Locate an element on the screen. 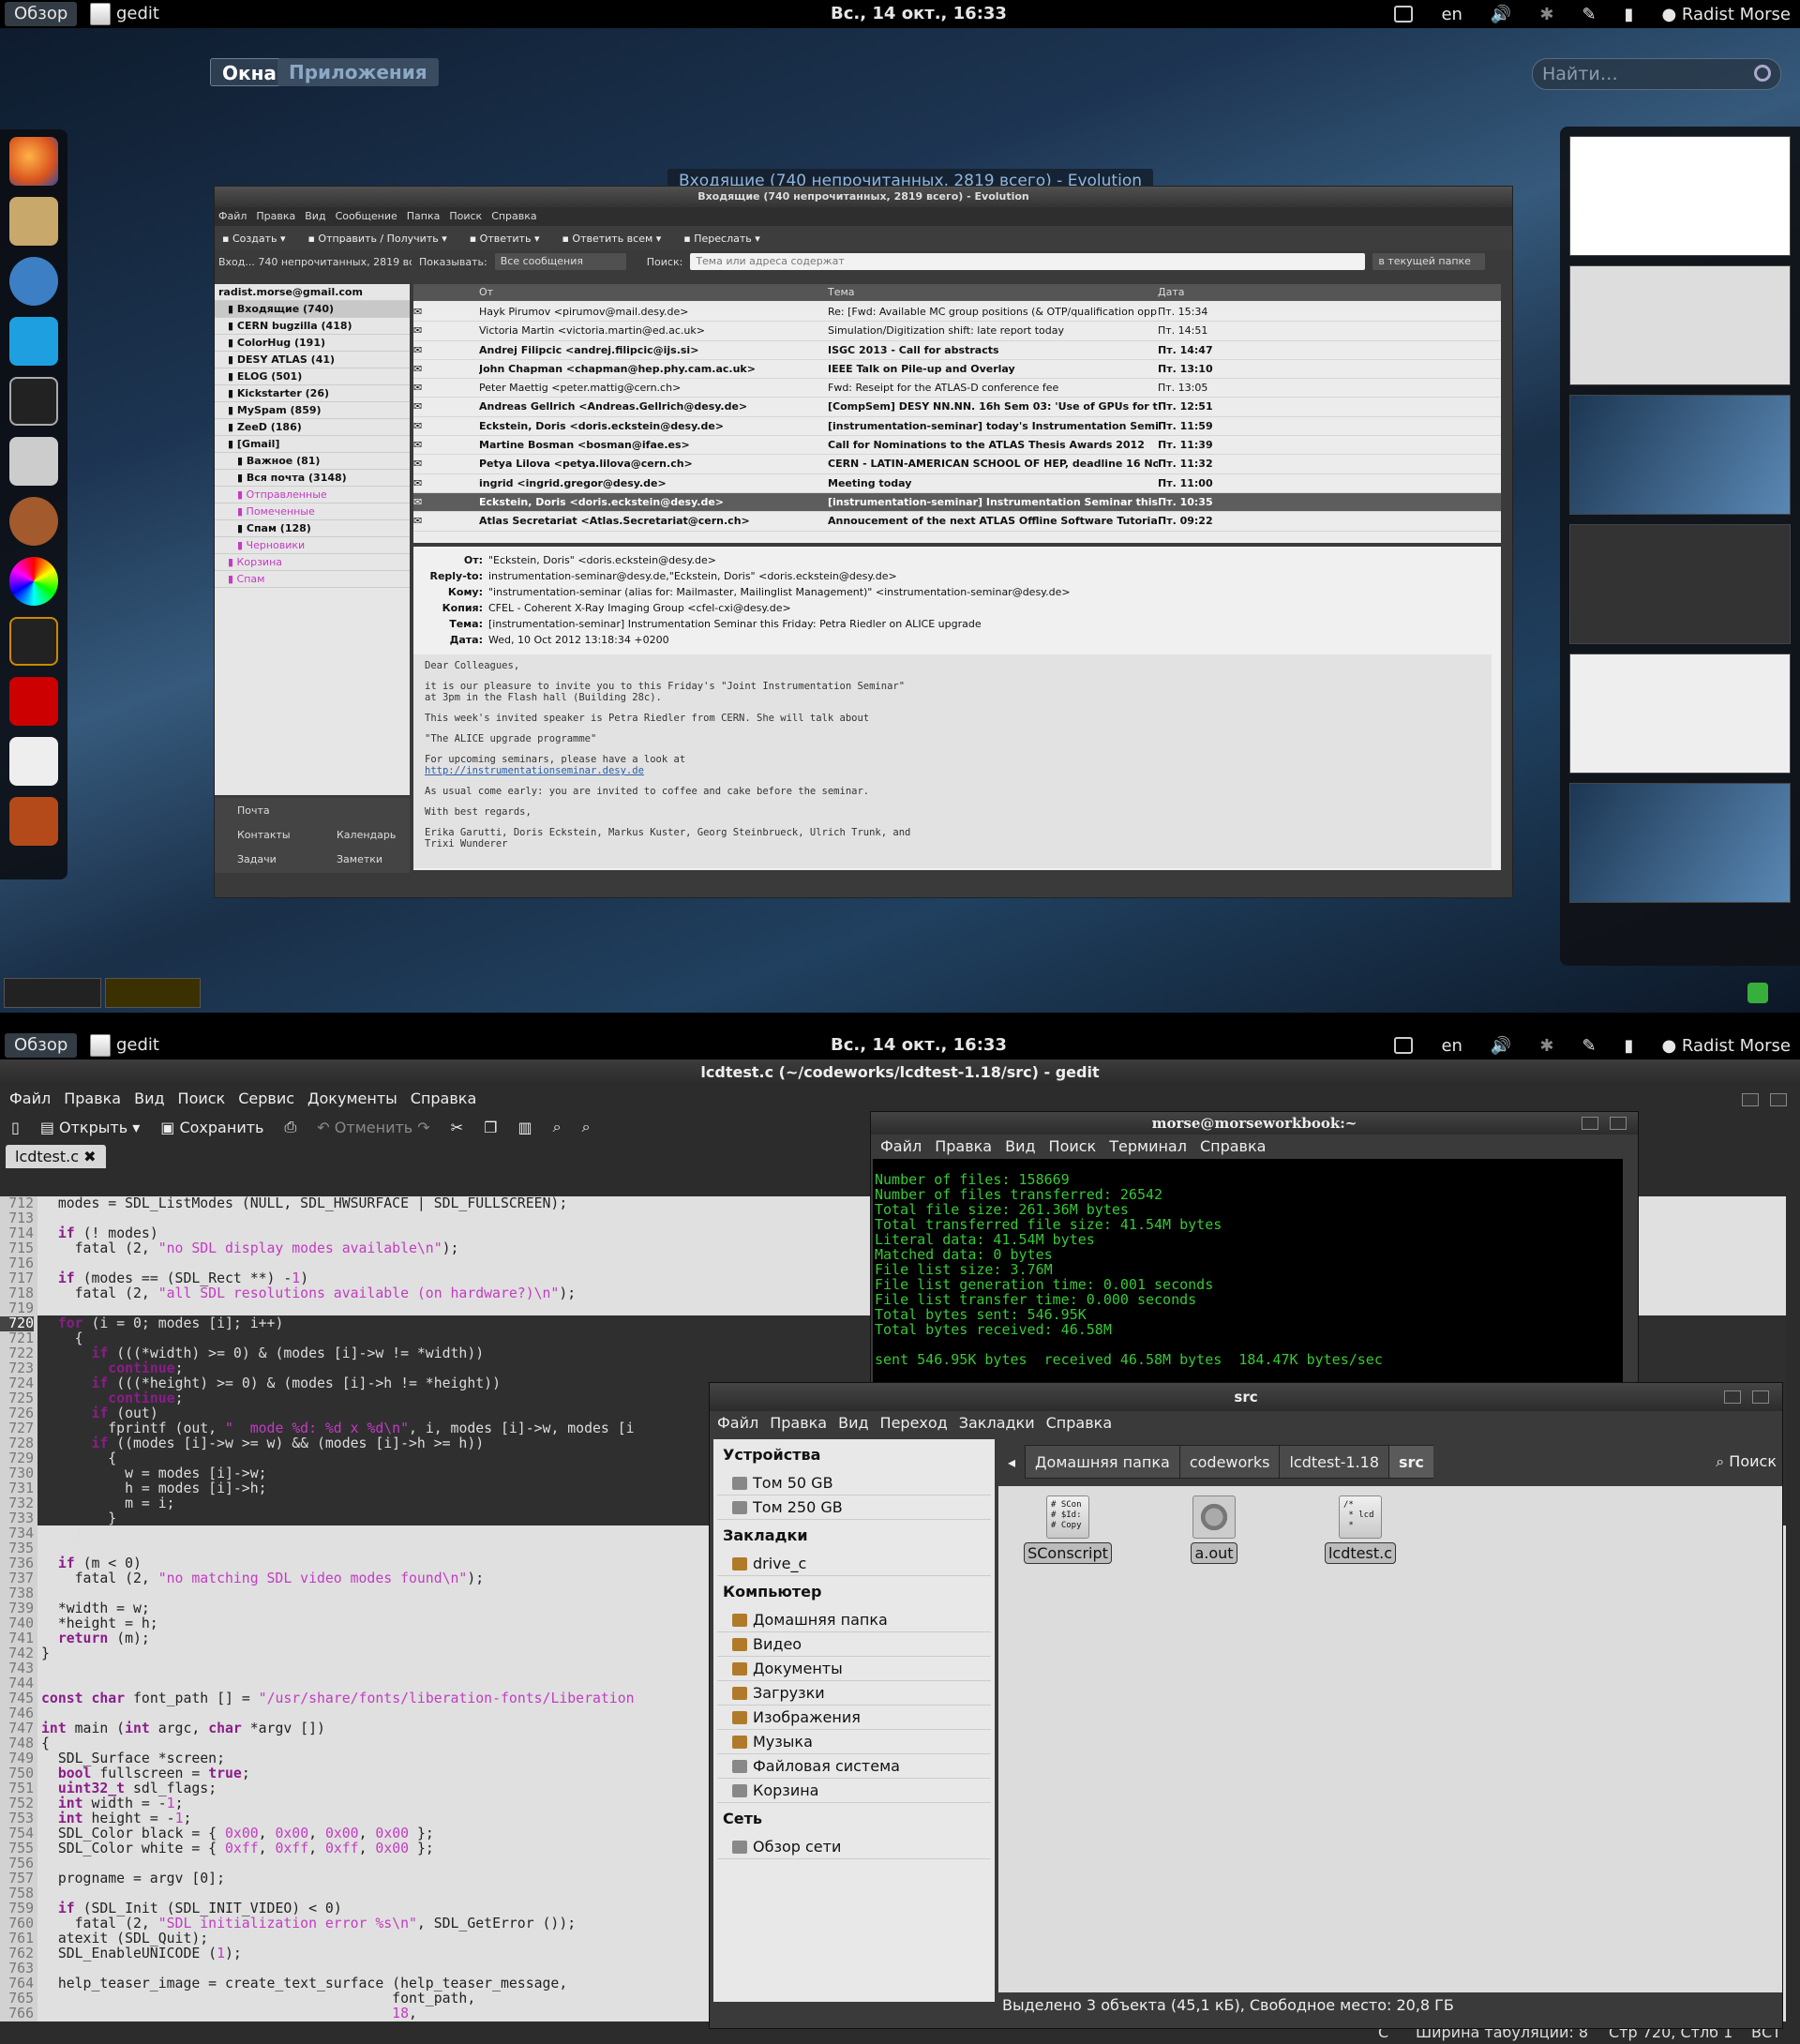 Image resolution: width=1800 pixels, height=2044 pixels. toolbar-button: ▪ Переслать ▾ is located at coordinates (721, 239).